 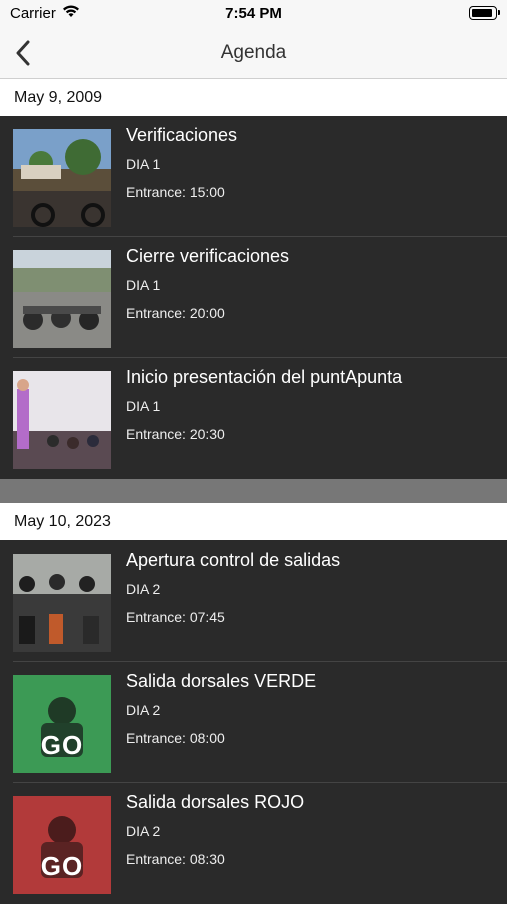 What do you see at coordinates (175, 617) in the screenshot?
I see `event-entrance: Entrance: 07:45` at bounding box center [175, 617].